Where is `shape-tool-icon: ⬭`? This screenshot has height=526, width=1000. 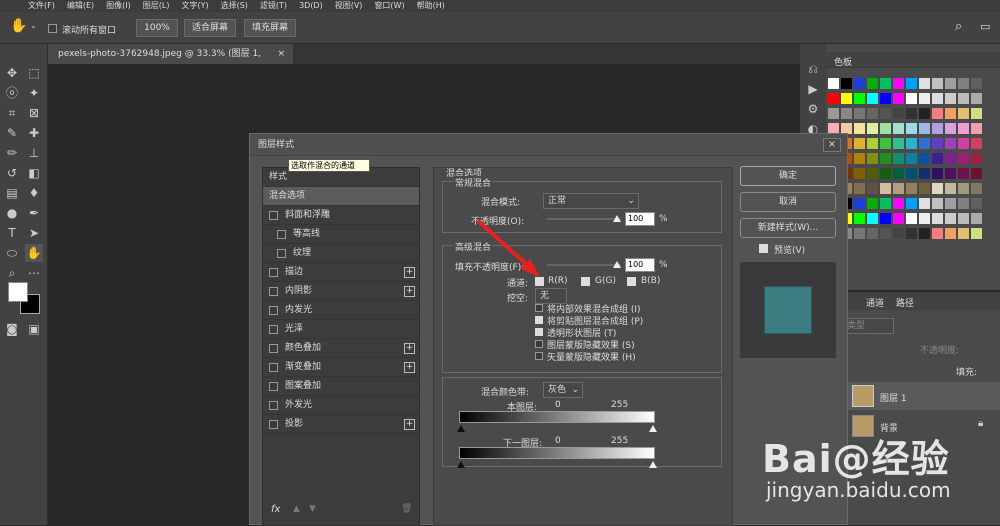 shape-tool-icon: ⬭ is located at coordinates (12, 253).